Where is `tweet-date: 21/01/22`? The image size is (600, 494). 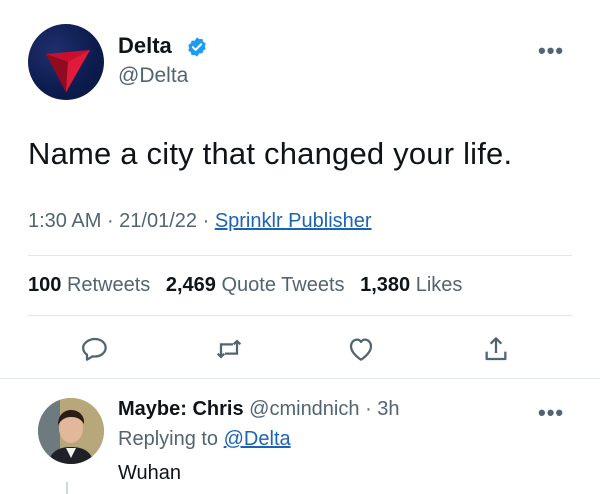
tweet-date: 21/01/22 is located at coordinates (158, 221).